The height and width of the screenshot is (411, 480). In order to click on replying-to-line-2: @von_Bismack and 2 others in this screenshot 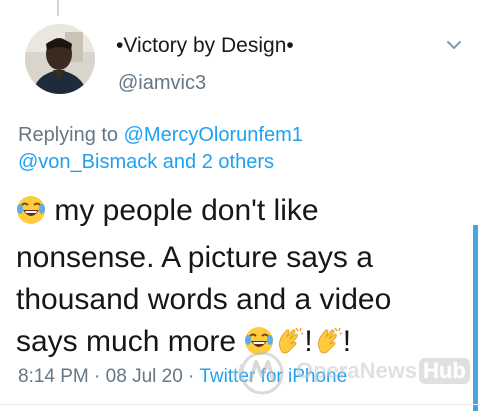, I will do `click(146, 162)`.